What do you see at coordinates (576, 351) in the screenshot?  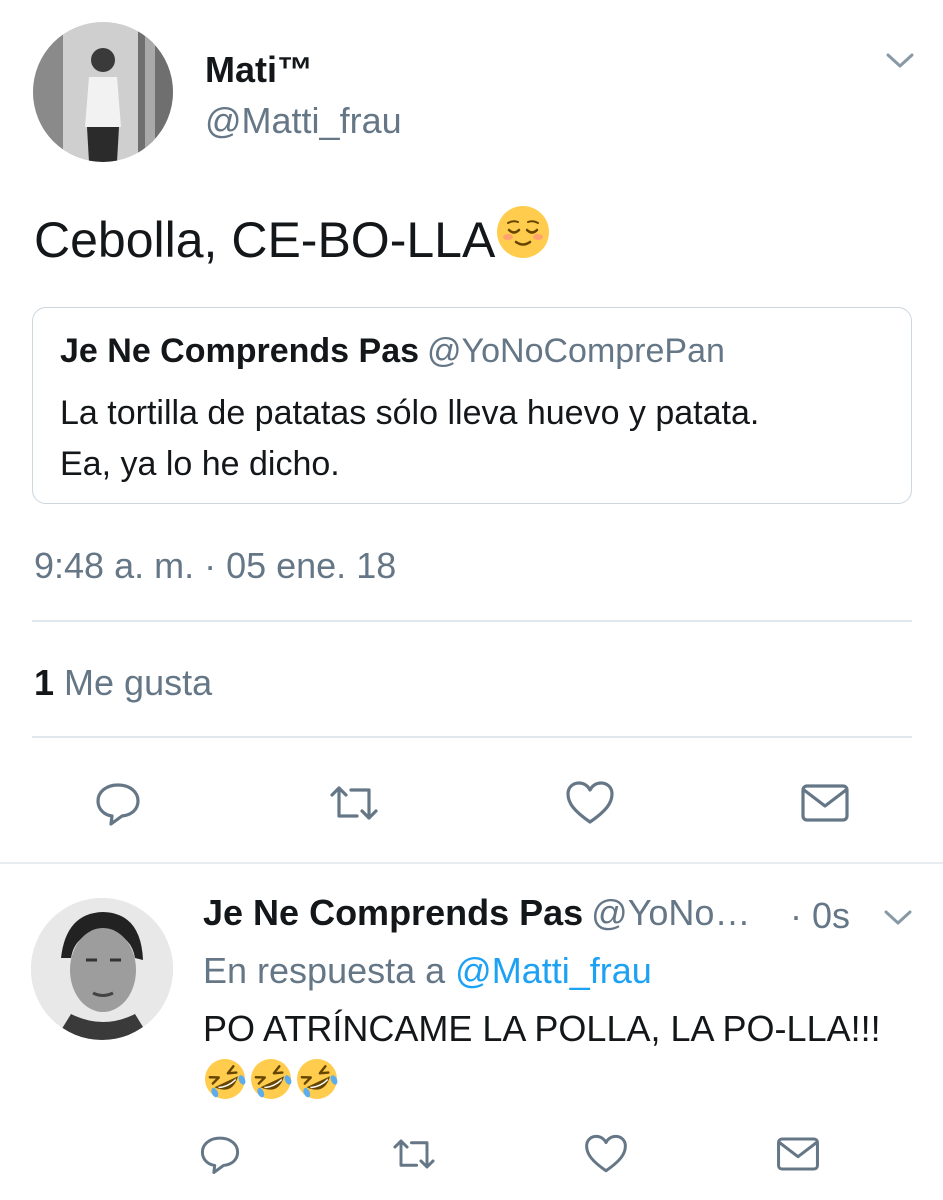 I see `quoted-author-handle: @YoNoComprePan` at bounding box center [576, 351].